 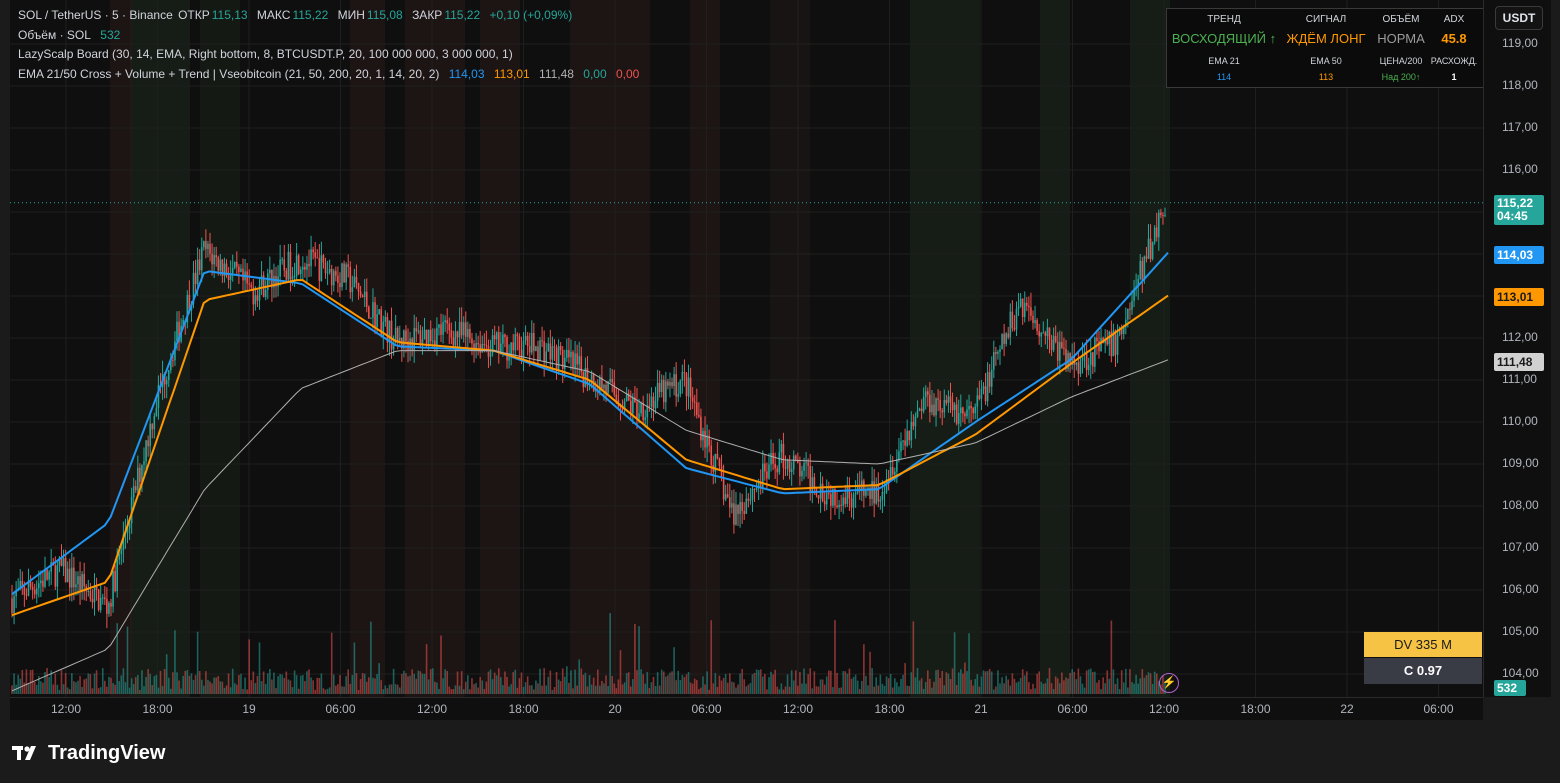 I want to click on lightning-icon: ⚡, so click(x=1169, y=683).